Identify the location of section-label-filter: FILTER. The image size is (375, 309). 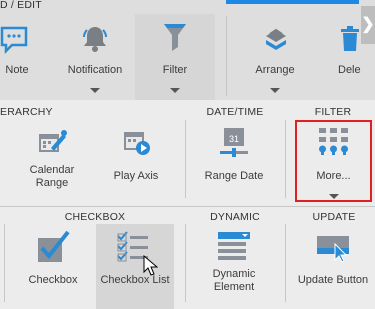
(333, 112).